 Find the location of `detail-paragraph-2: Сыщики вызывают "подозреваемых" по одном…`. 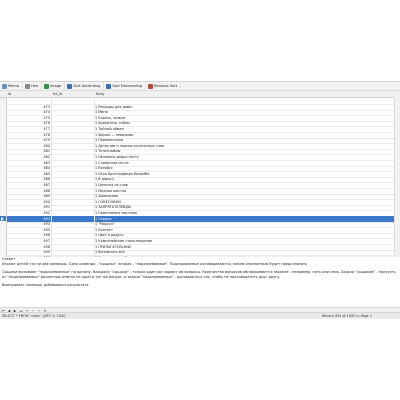

detail-paragraph-2: Сыщики вызывают "подозреваемых" по одном… is located at coordinates (199, 274).